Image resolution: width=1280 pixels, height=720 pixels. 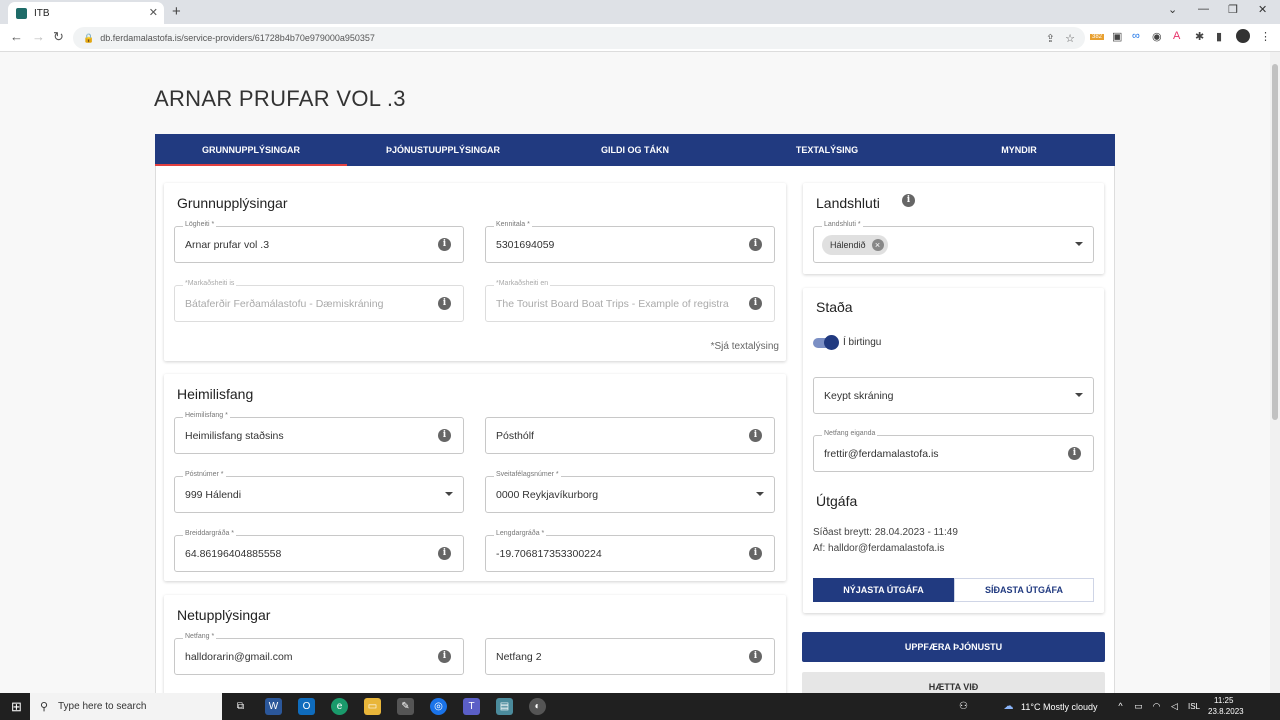 I want to click on landshluti-chip: Hálendið ×, so click(x=855, y=245).